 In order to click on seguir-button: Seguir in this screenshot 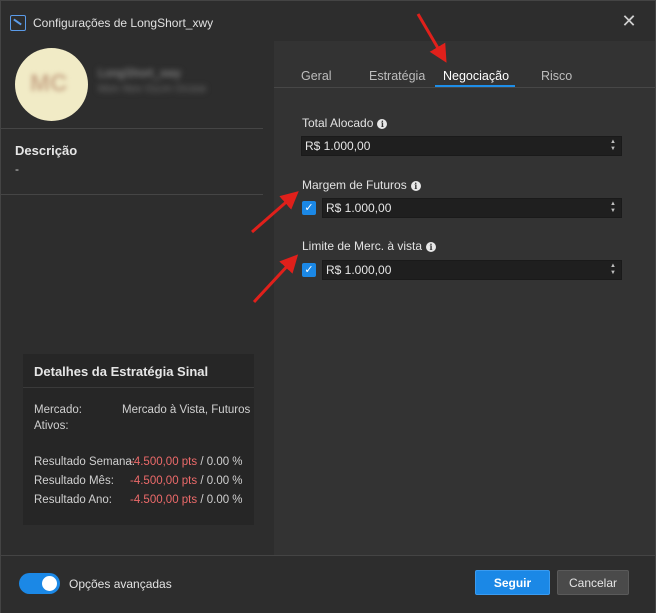, I will do `click(512, 582)`.